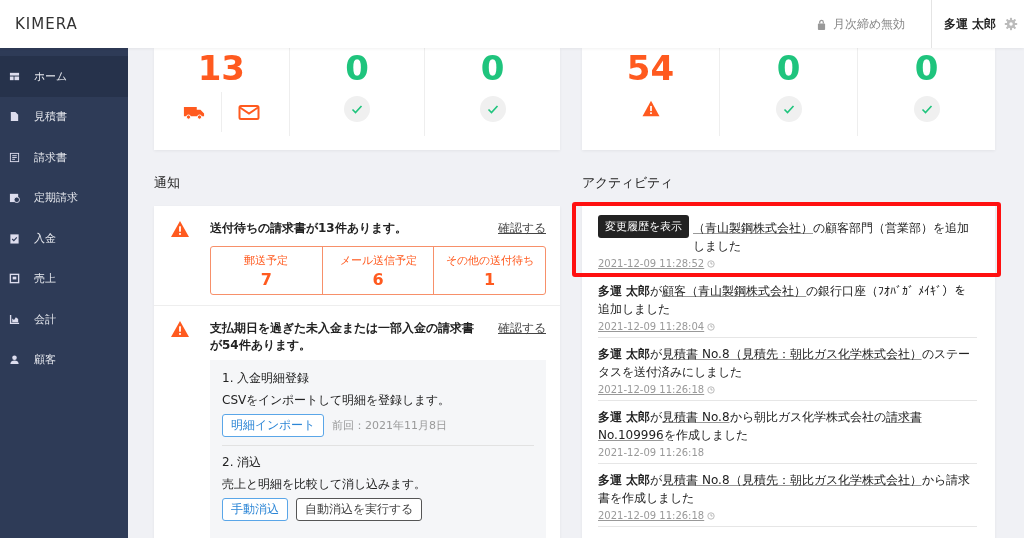  Describe the element at coordinates (14, 157) in the screenshot. I see `list-icon` at that location.